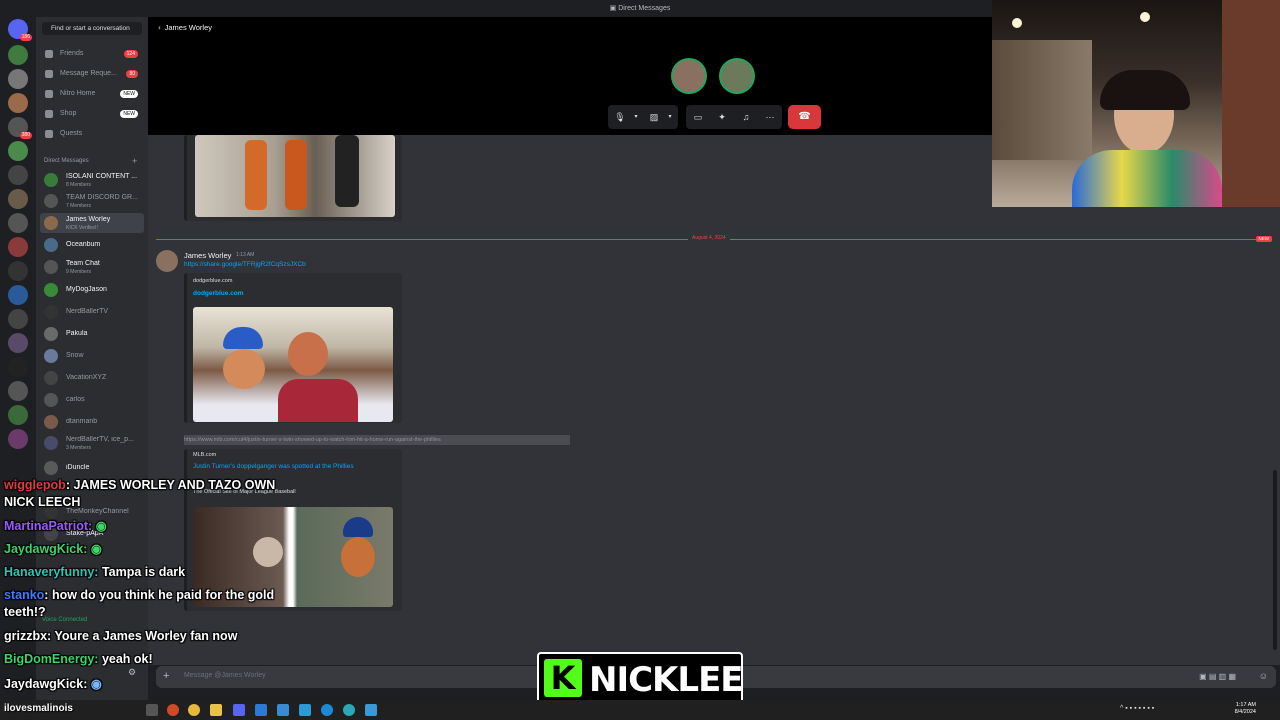 The width and height of the screenshot is (1280, 720). Describe the element at coordinates (130, 54) in the screenshot. I see `friends-badge: 124` at that location.